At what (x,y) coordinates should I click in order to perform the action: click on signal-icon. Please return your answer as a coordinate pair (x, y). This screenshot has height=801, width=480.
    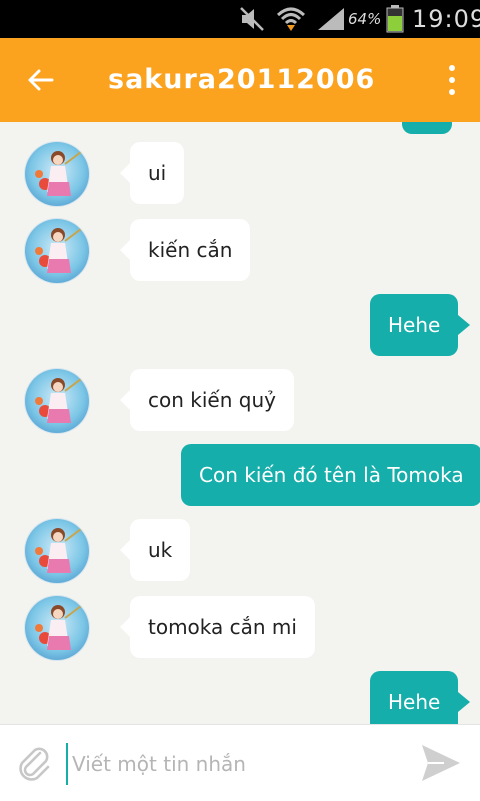
    Looking at the image, I should click on (331, 19).